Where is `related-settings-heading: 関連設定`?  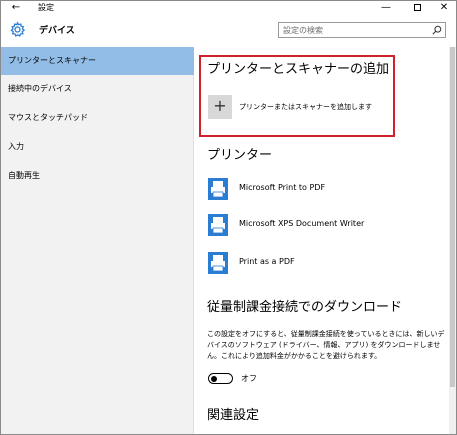 related-settings-heading: 関連設定 is located at coordinates (233, 415).